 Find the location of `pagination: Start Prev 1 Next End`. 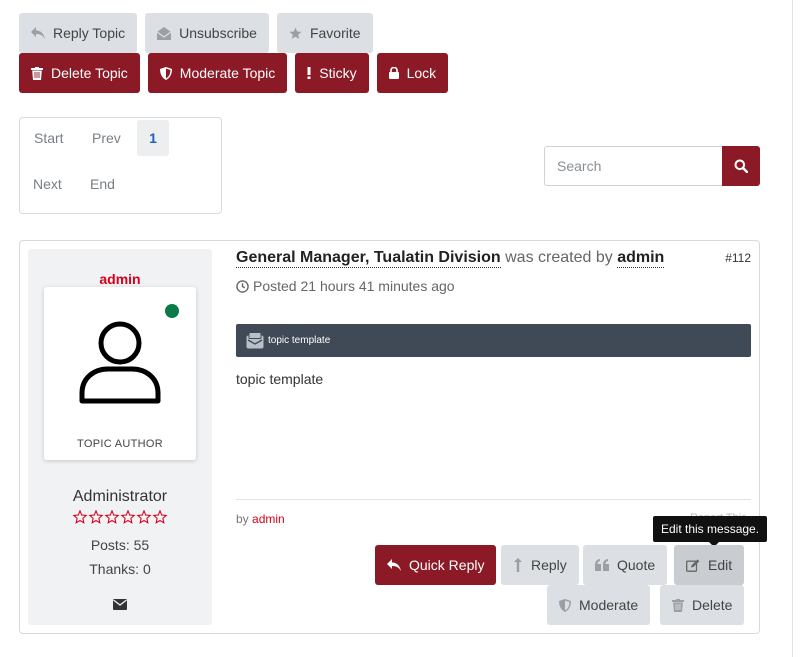

pagination: Start Prev 1 Next End is located at coordinates (120, 165).